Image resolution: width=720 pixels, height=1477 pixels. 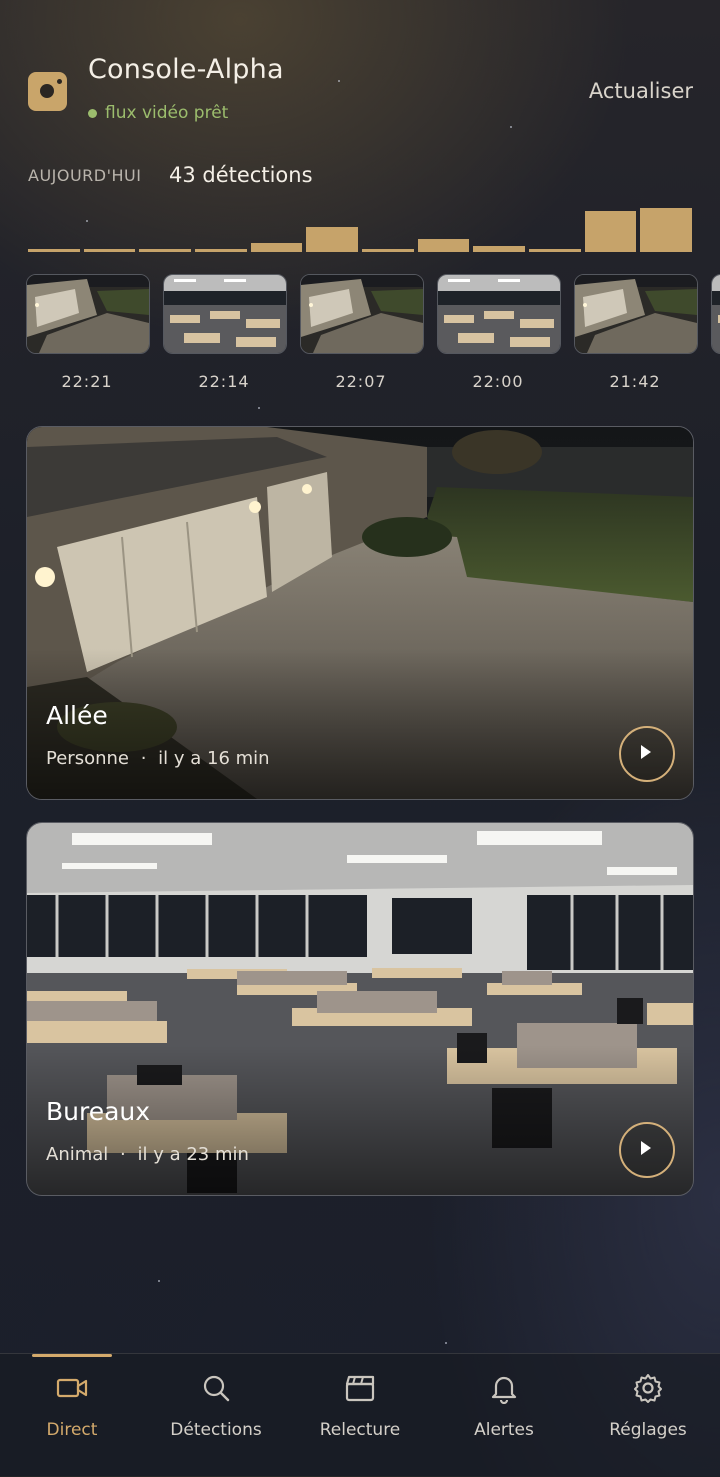 I want to click on device-title: Console-Alpha, so click(x=186, y=69).